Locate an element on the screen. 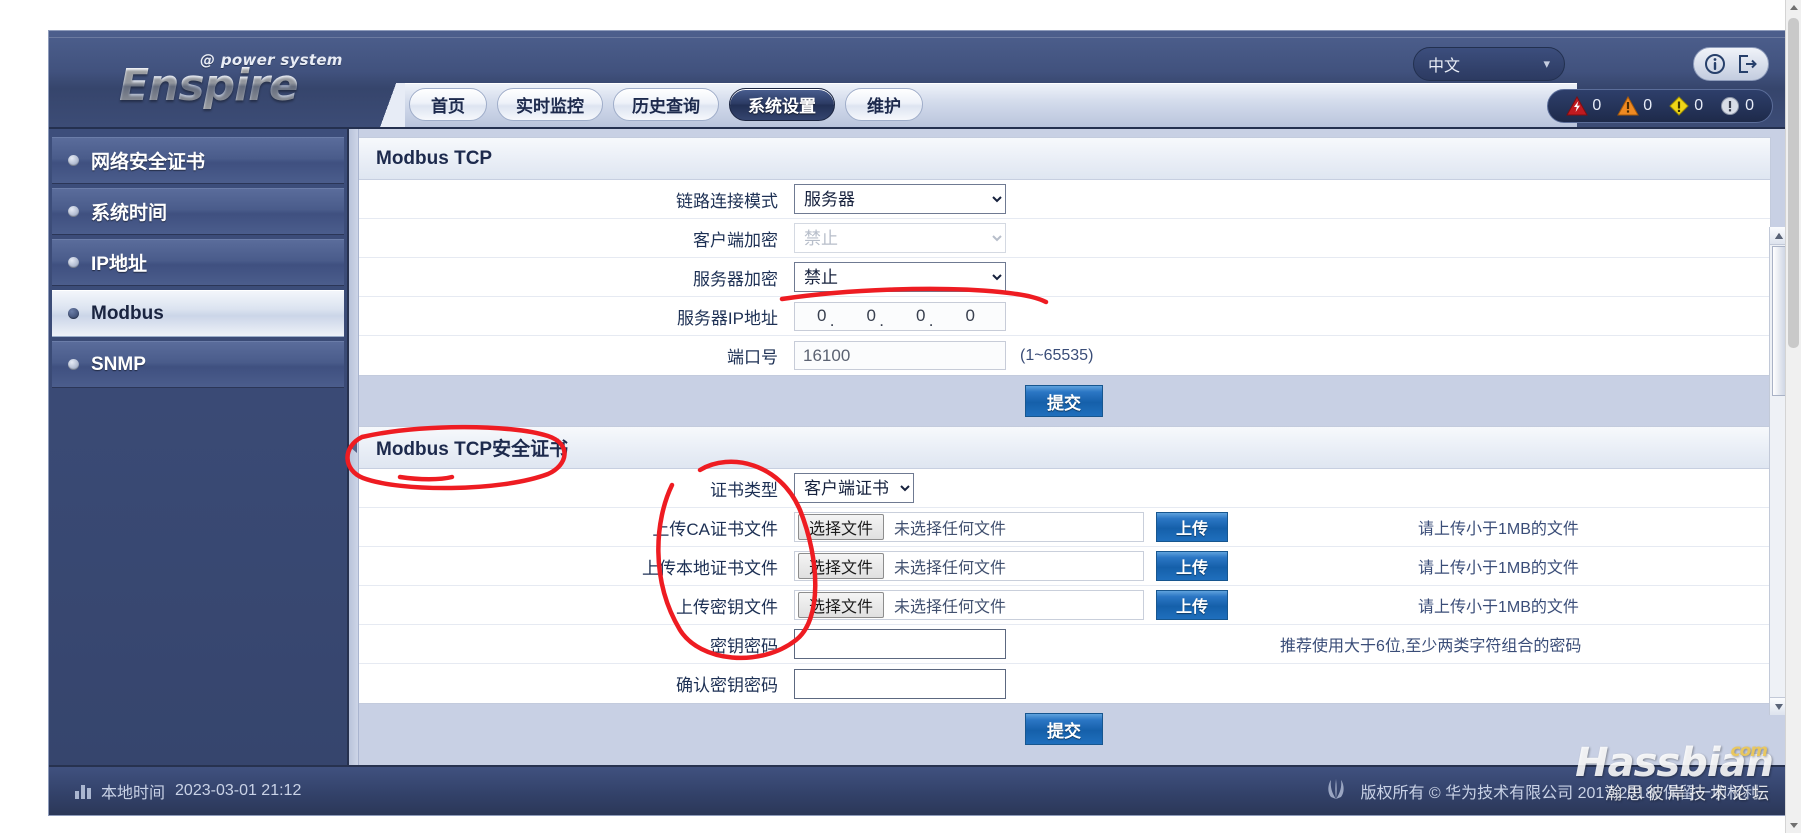  major-alarm-count: 0 is located at coordinates (1648, 105).